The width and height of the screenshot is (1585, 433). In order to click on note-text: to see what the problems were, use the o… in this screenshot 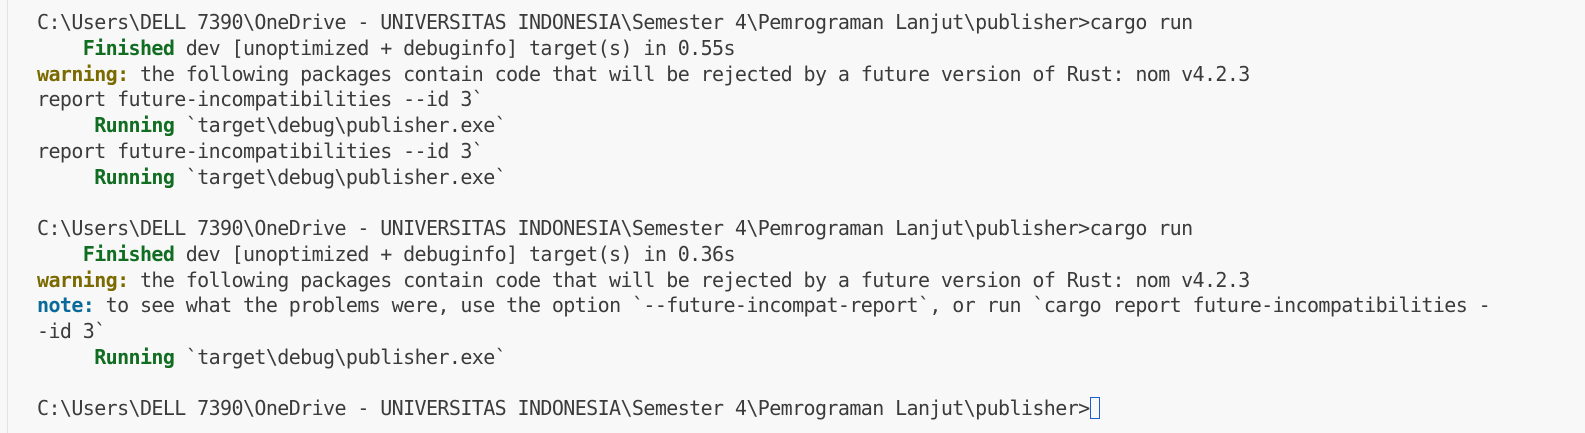, I will do `click(792, 305)`.